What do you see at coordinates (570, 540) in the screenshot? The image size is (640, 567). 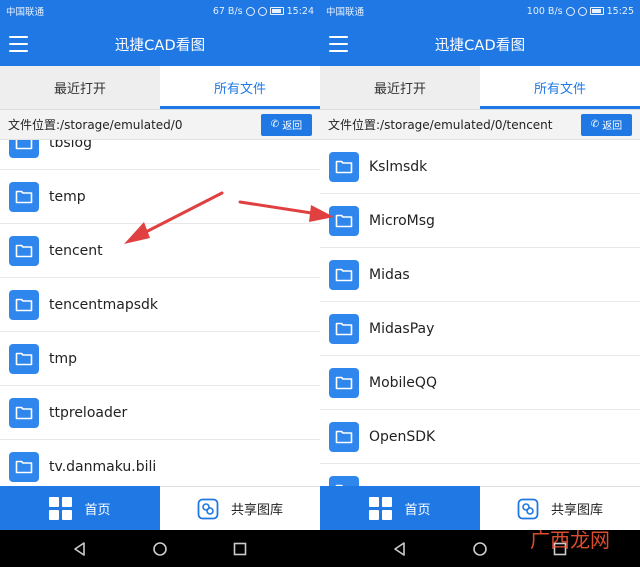 I see `watermark: 广西龙网` at bounding box center [570, 540].